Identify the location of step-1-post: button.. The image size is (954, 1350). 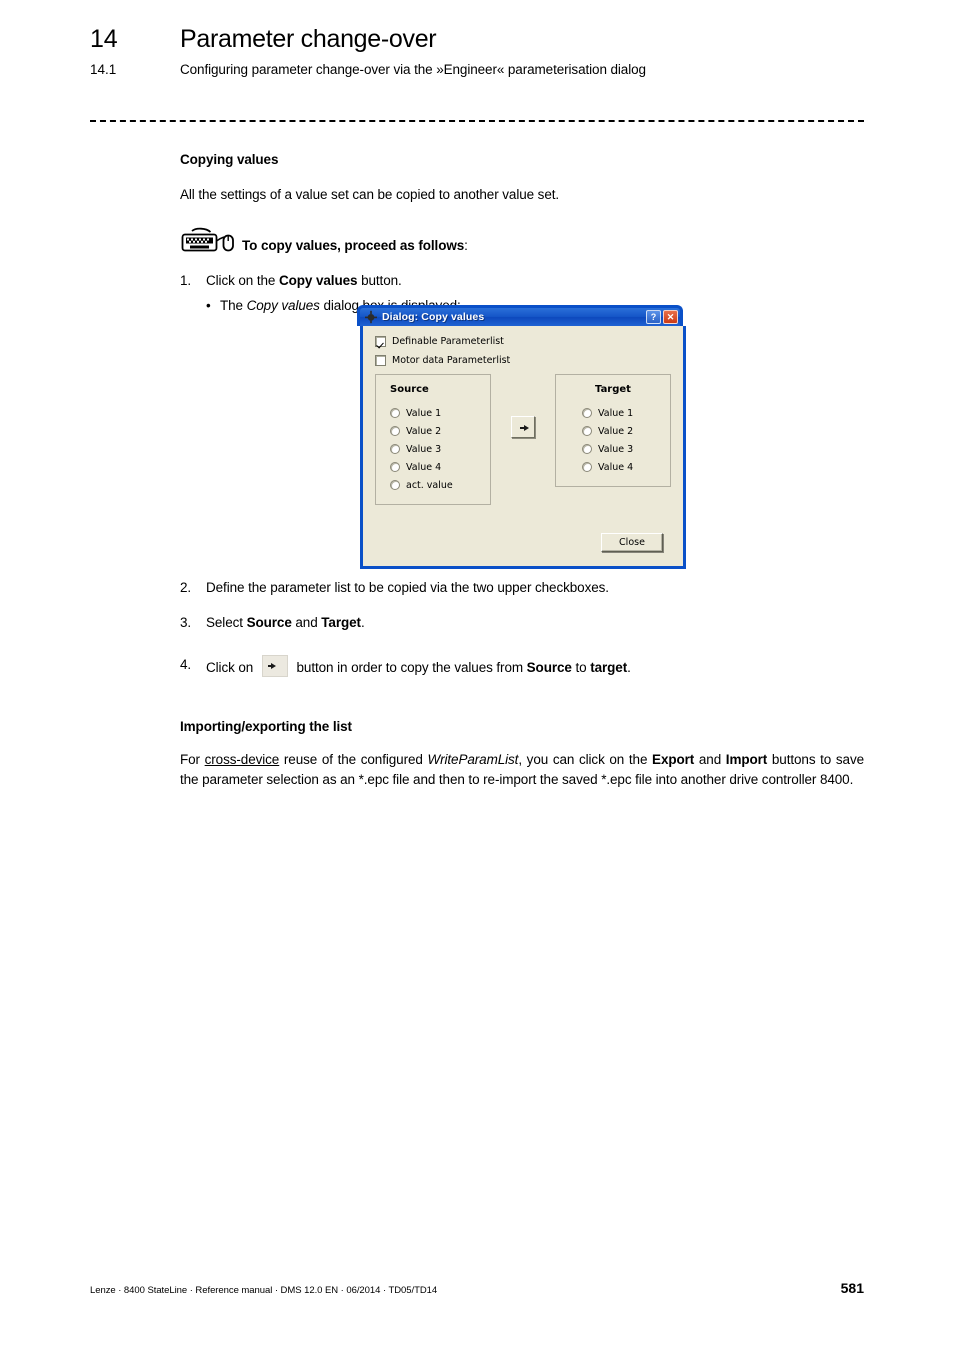
(379, 281).